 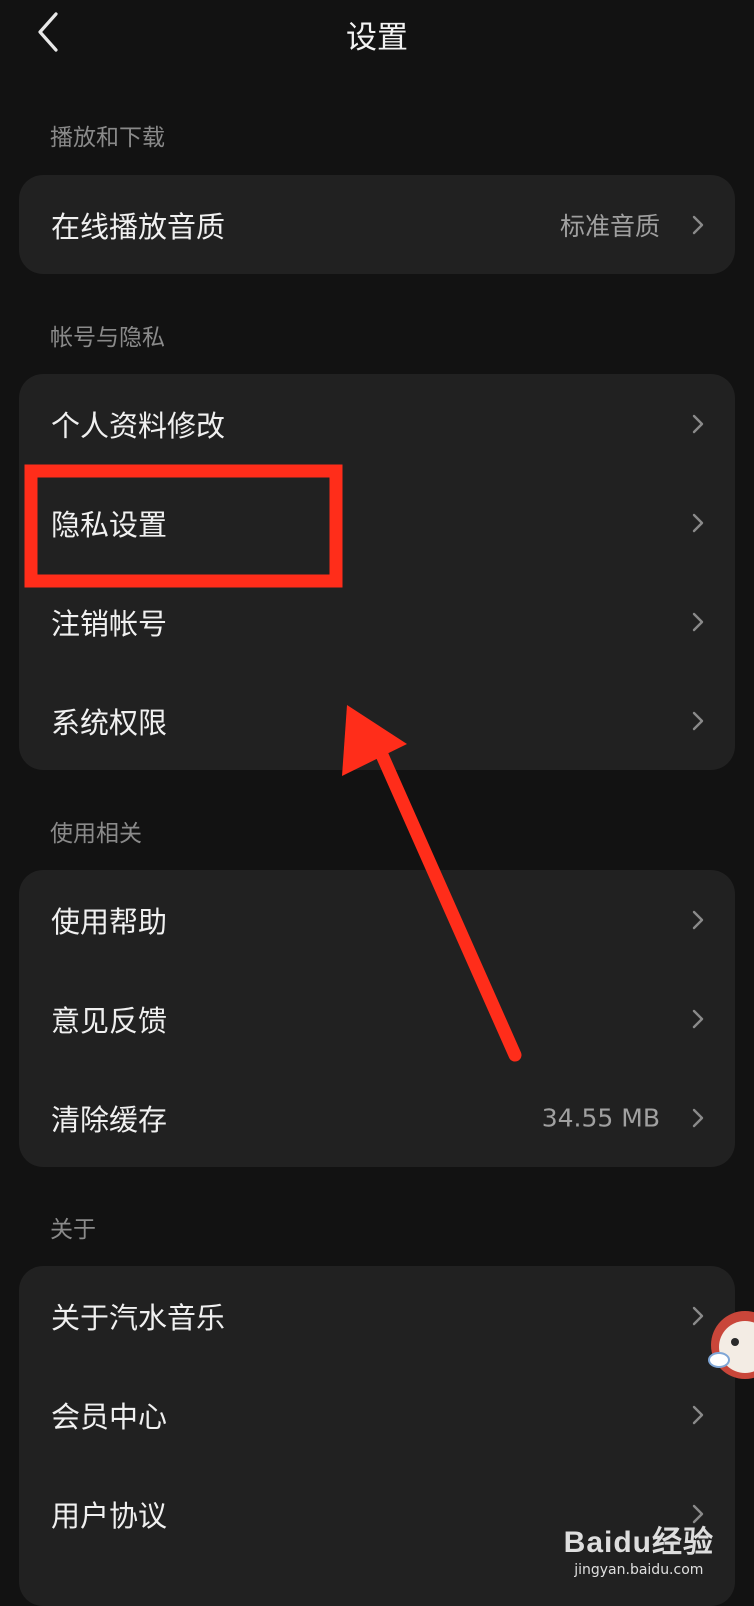 What do you see at coordinates (109, 623) in the screenshot?
I see `row-label: 注销帐号` at bounding box center [109, 623].